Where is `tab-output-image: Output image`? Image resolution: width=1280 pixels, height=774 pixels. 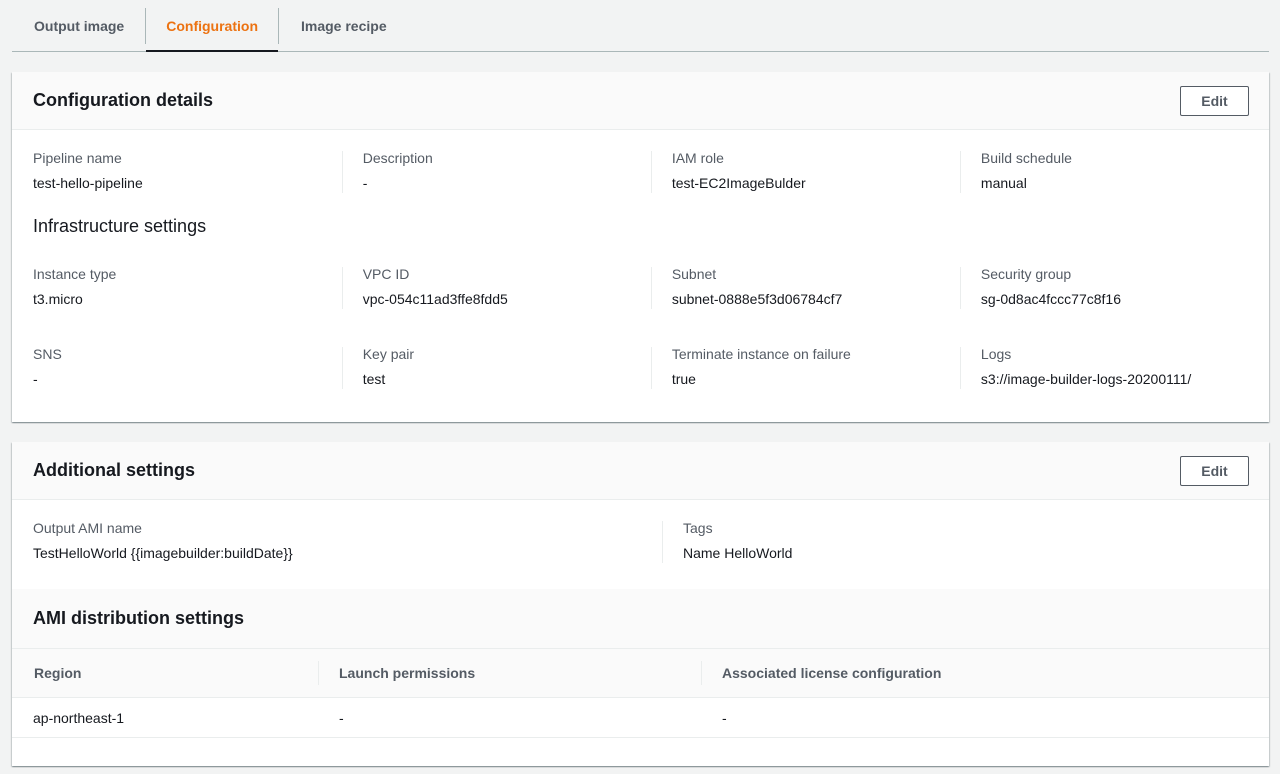
tab-output-image: Output image is located at coordinates (79, 26).